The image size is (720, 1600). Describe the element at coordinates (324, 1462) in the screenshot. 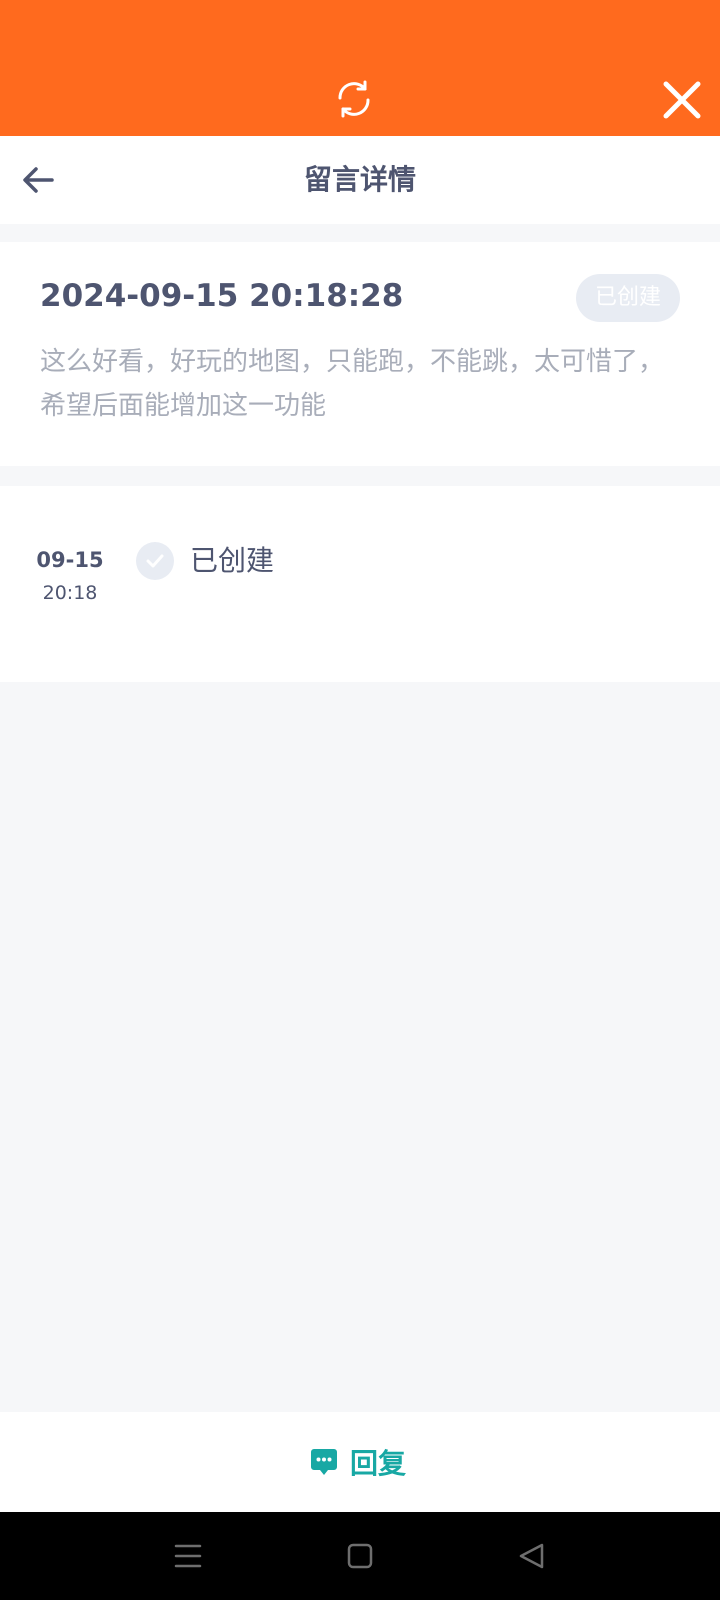

I see `chat-bubble-icon` at that location.